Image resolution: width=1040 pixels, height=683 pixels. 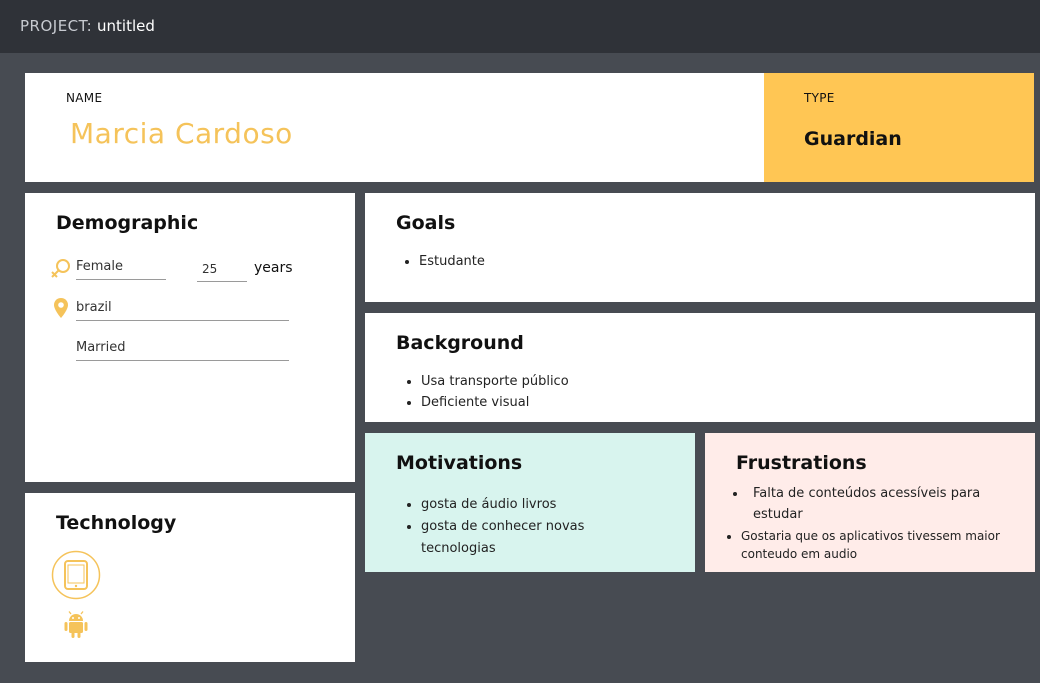 I want to click on top-bar: PROJECT: untitled, so click(x=520, y=26).